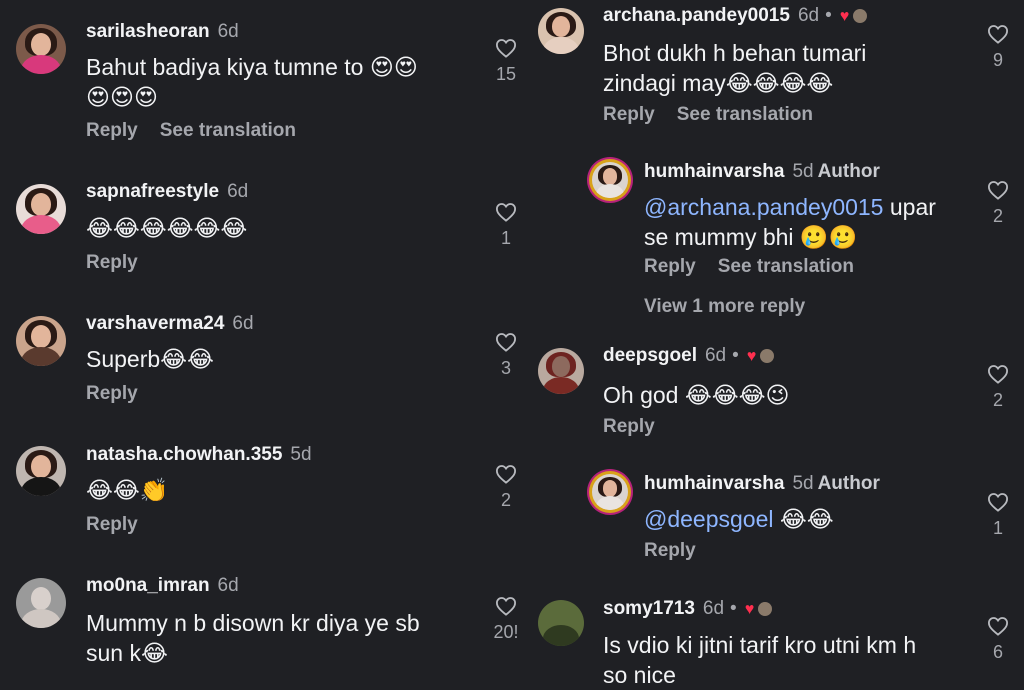 This screenshot has width=1024, height=690. What do you see at coordinates (709, 519) in the screenshot?
I see `mention-link: @deepsgoel` at bounding box center [709, 519].